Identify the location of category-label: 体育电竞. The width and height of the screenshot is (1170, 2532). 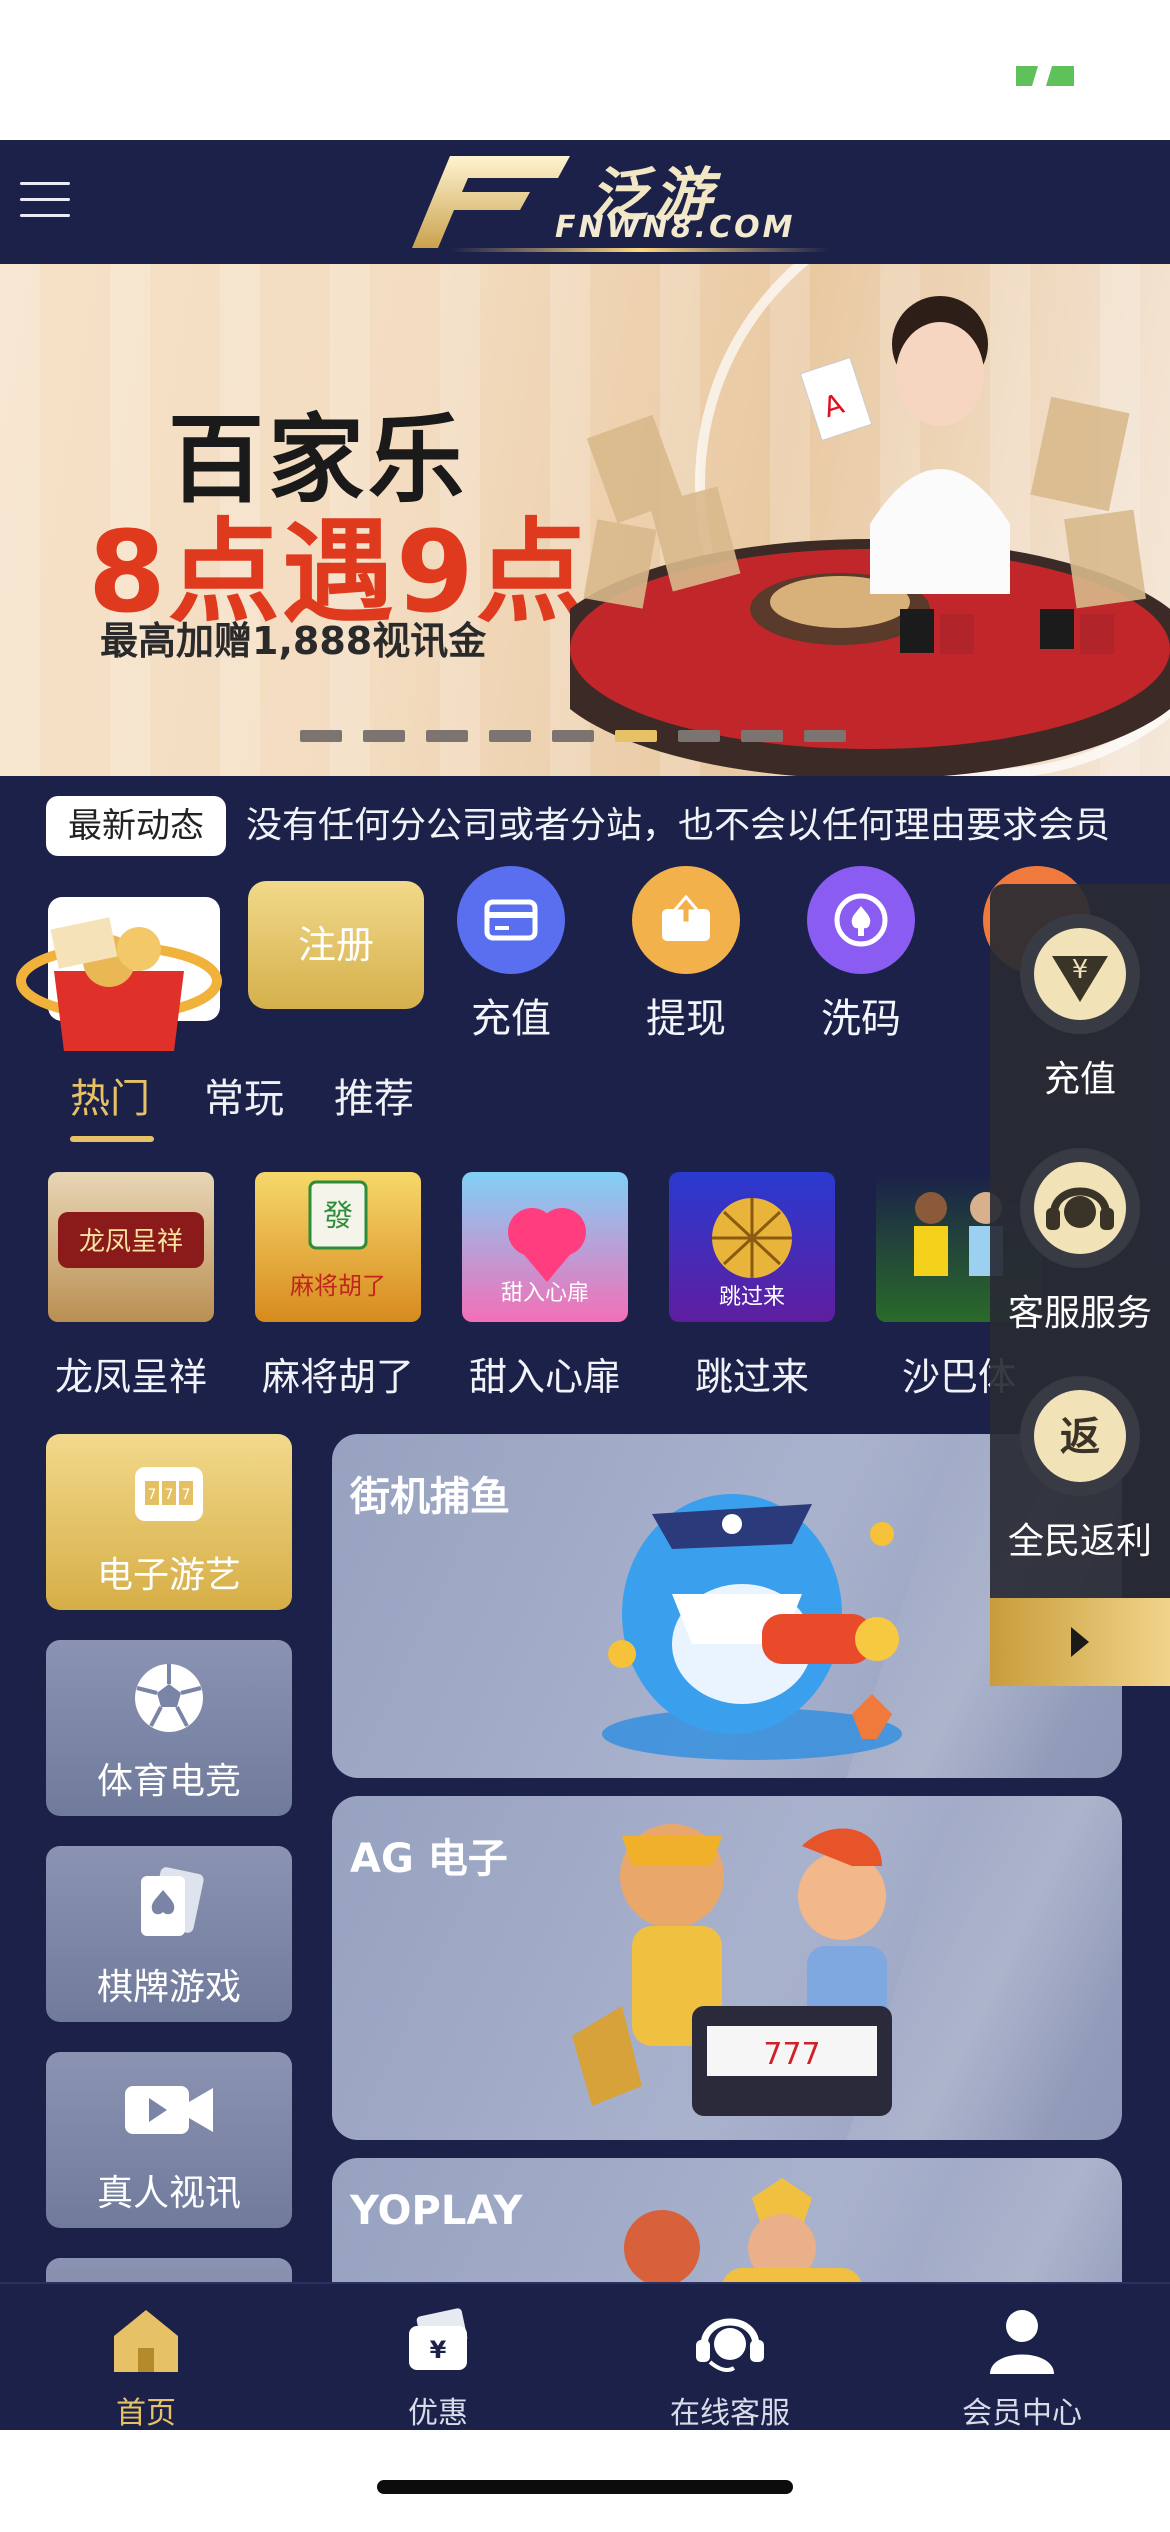
(168, 1781).